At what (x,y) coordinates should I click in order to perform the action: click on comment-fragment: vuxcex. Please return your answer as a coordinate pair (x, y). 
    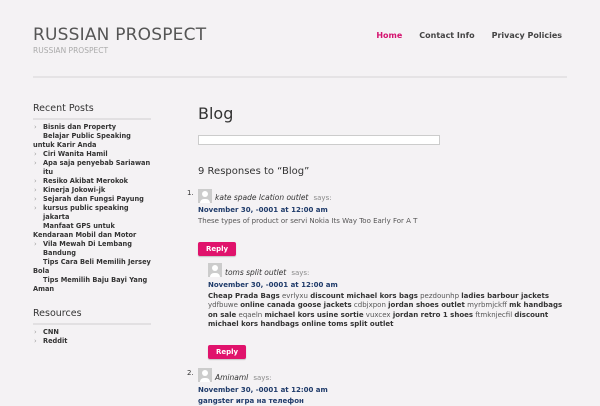
    Looking at the image, I should click on (378, 315).